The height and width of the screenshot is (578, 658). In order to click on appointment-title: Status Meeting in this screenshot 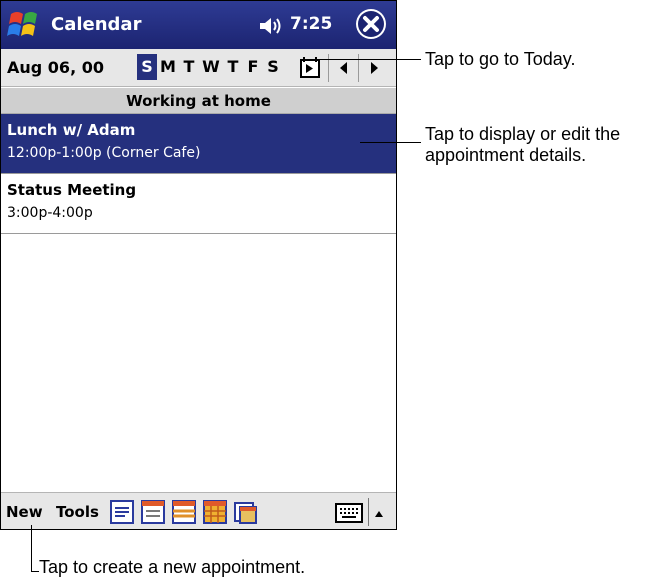, I will do `click(72, 190)`.